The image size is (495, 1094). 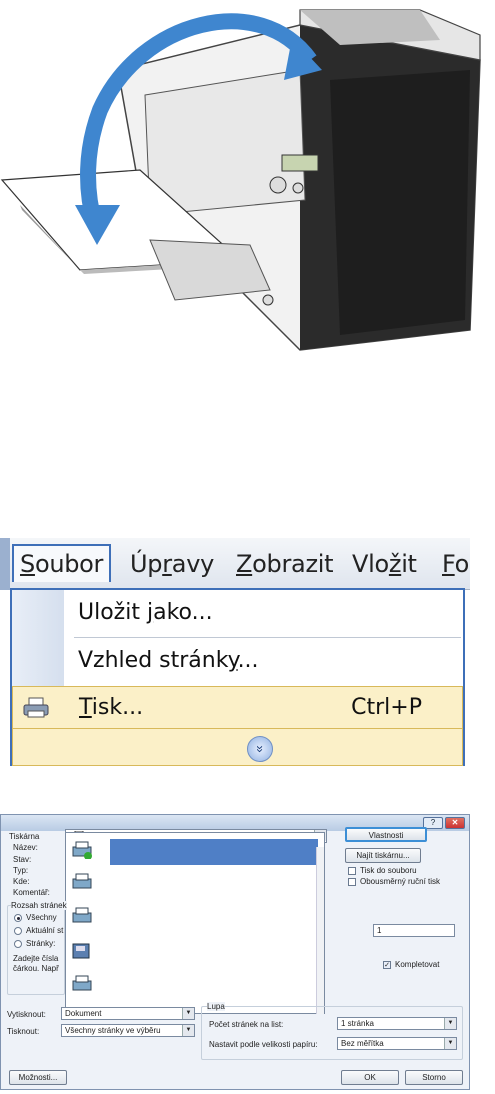 I want to click on print-what-label: Vytisknout:, so click(x=26, y=1014).